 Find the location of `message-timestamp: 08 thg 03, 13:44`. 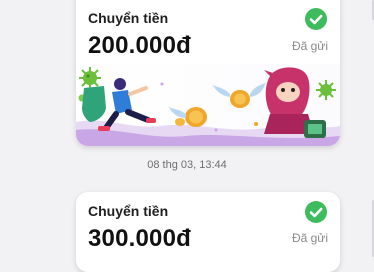

message-timestamp: 08 thg 03, 13:44 is located at coordinates (187, 165).